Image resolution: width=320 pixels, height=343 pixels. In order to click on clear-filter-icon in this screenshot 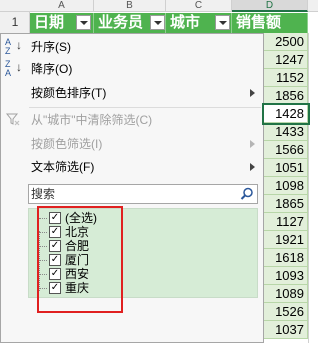, I will do `click(14, 120)`.